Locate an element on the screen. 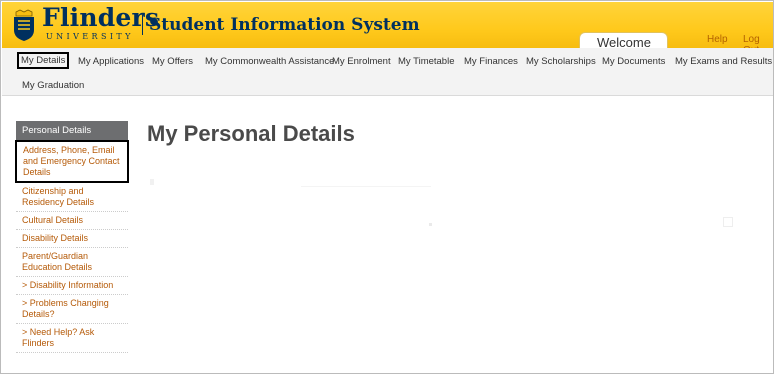 This screenshot has width=774, height=374. nav-item-my-offers: My Offers is located at coordinates (172, 61).